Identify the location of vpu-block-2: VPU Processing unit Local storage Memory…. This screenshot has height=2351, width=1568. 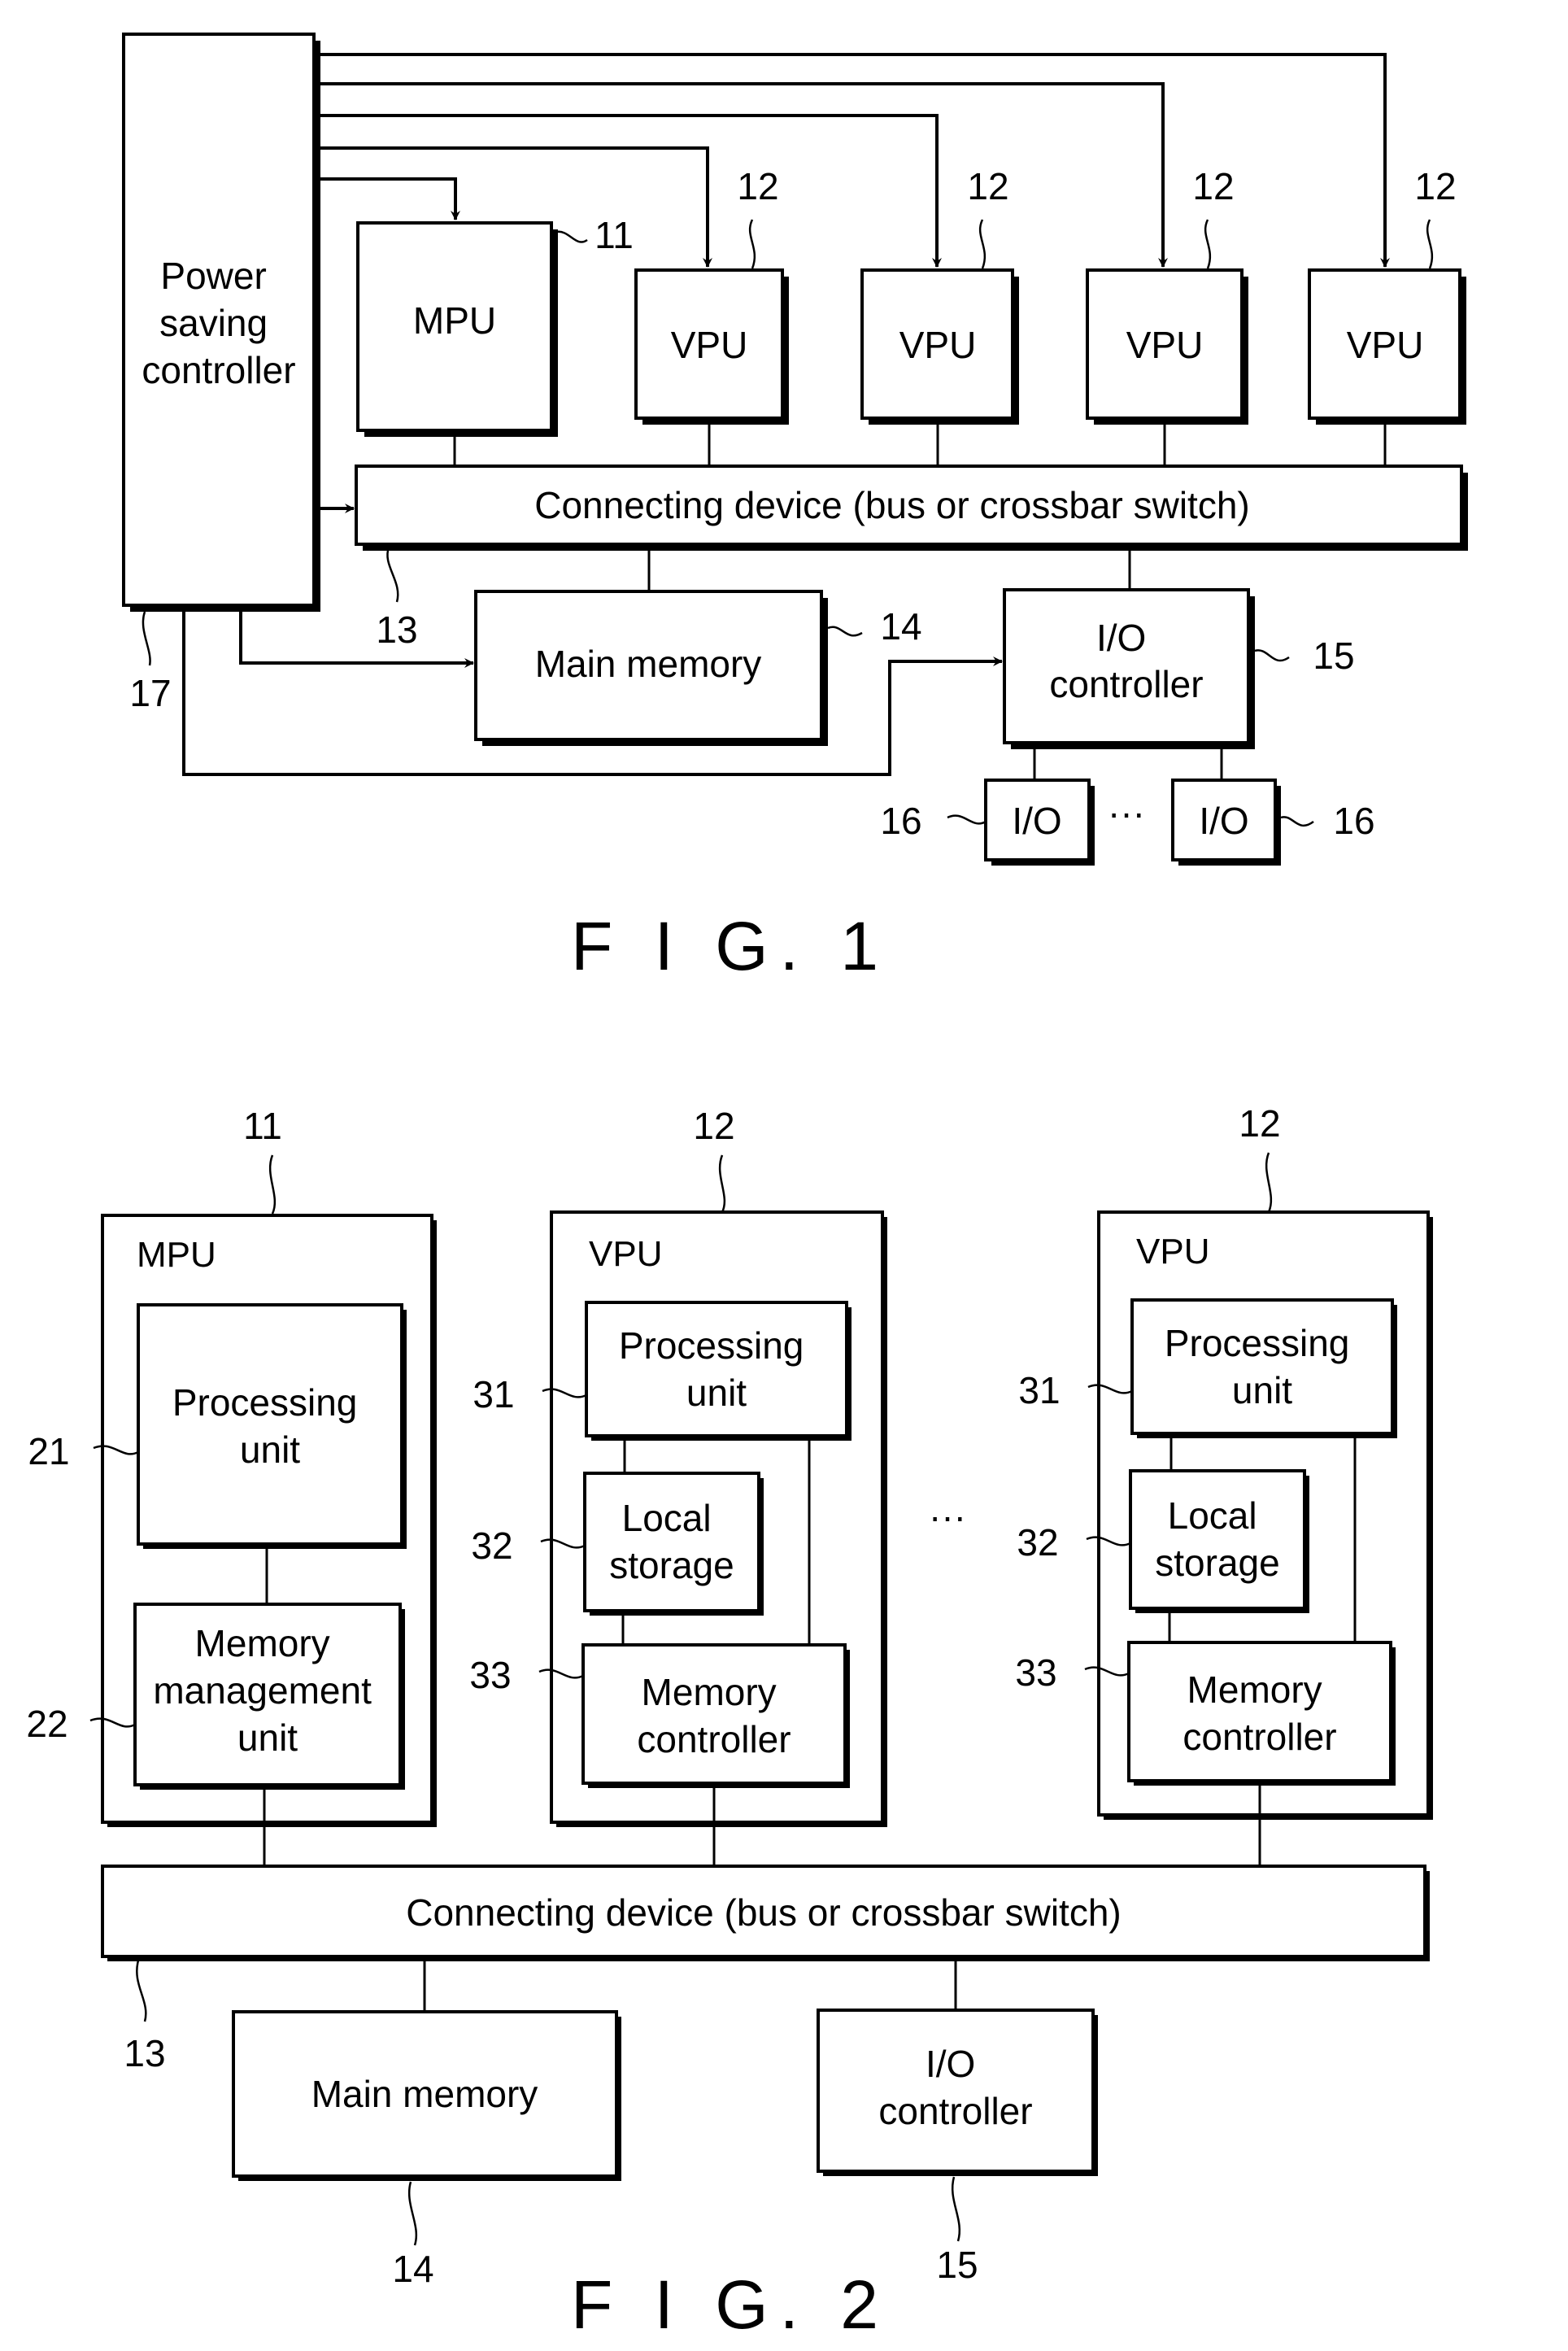
(1265, 1515).